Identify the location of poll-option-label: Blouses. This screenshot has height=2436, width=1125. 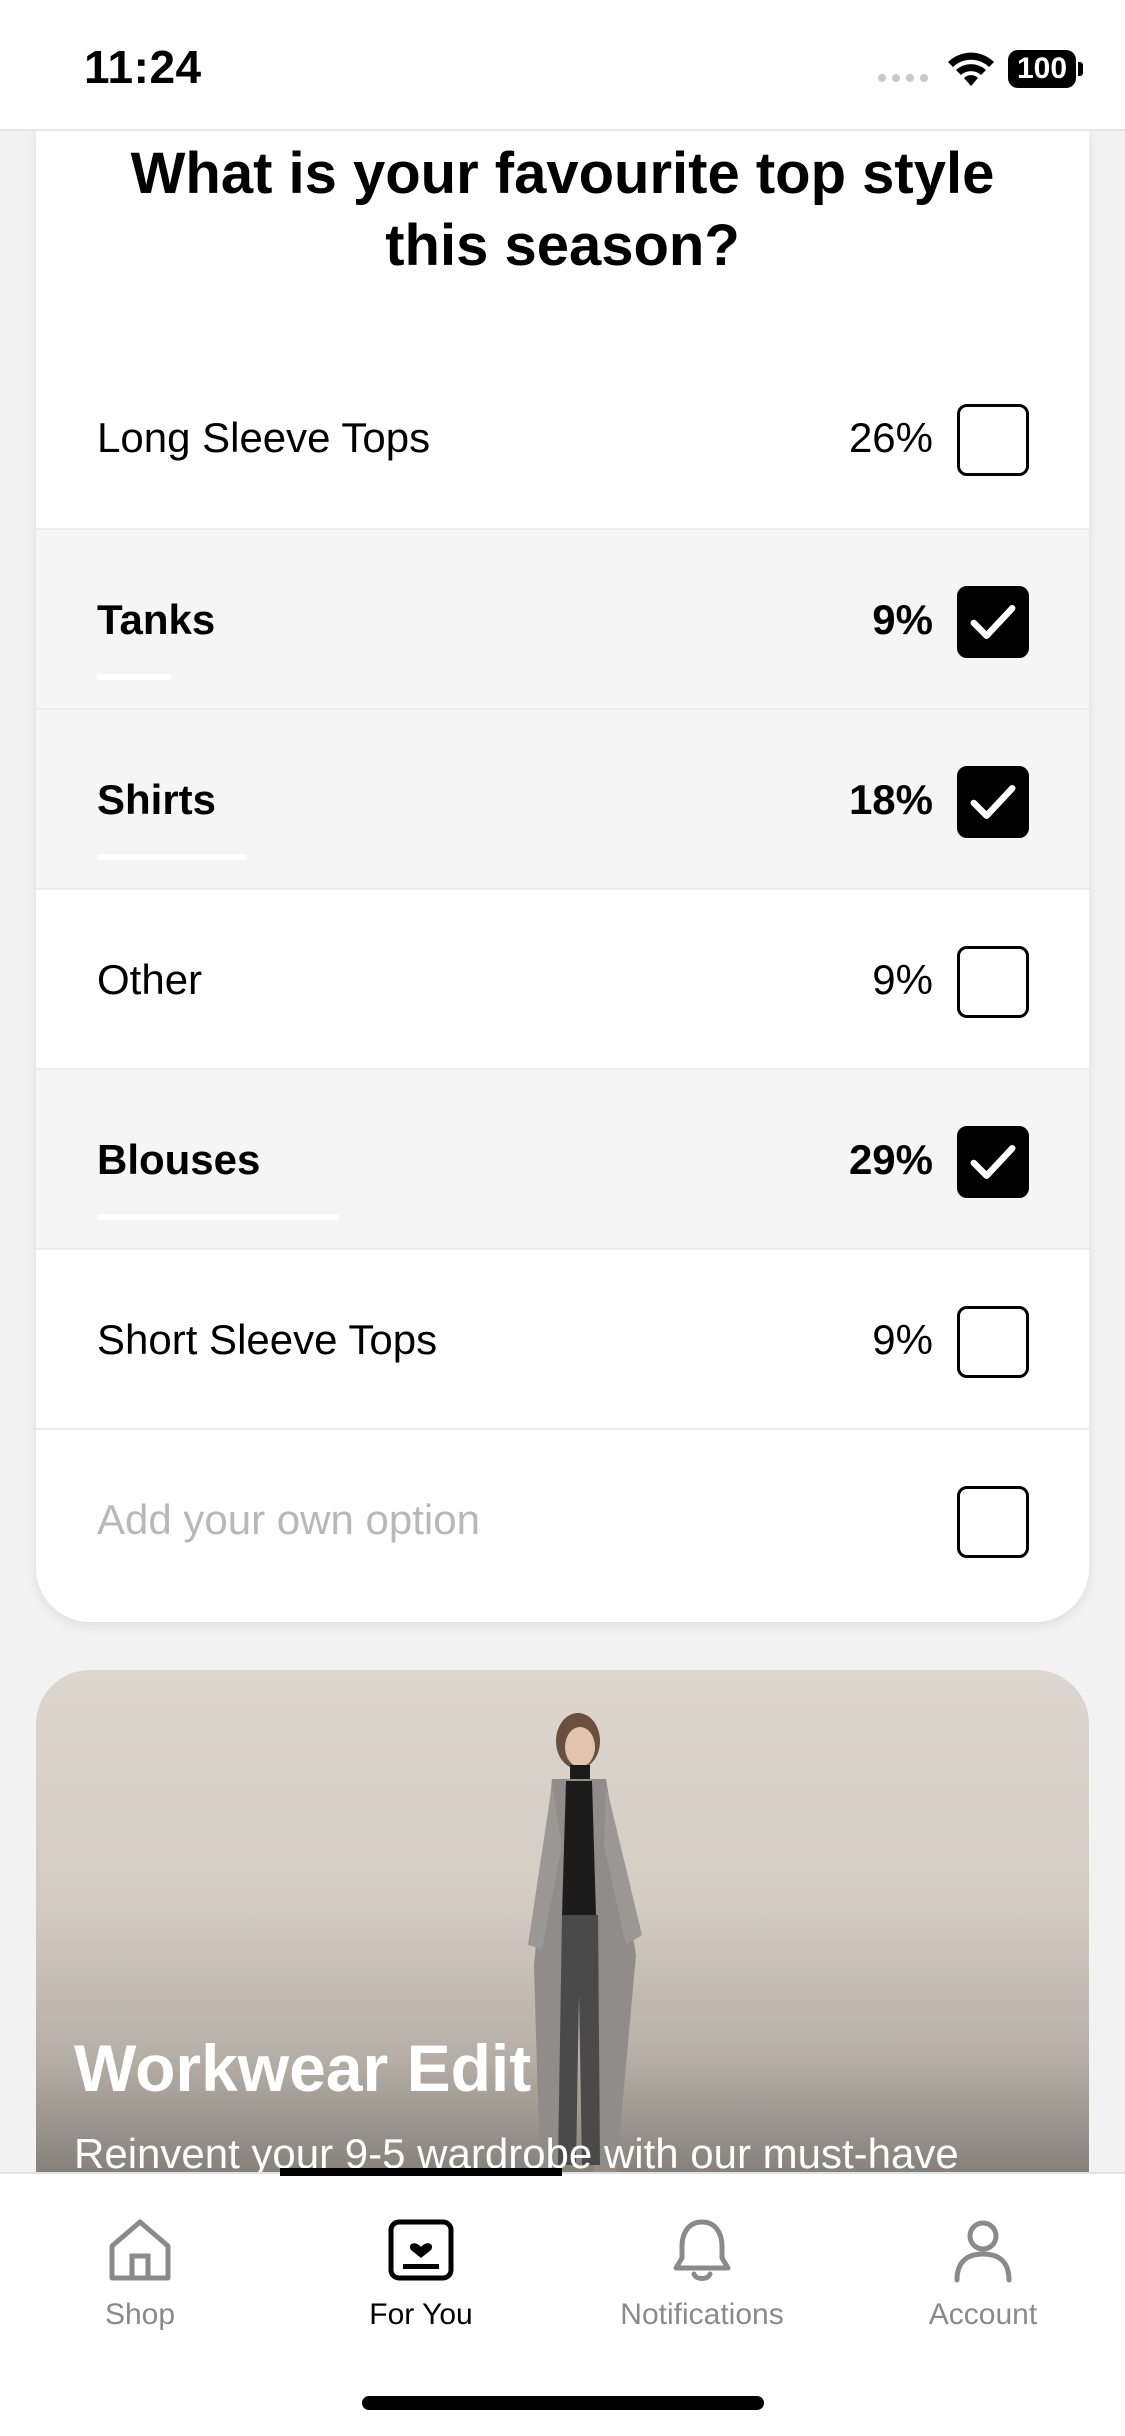
(179, 1159).